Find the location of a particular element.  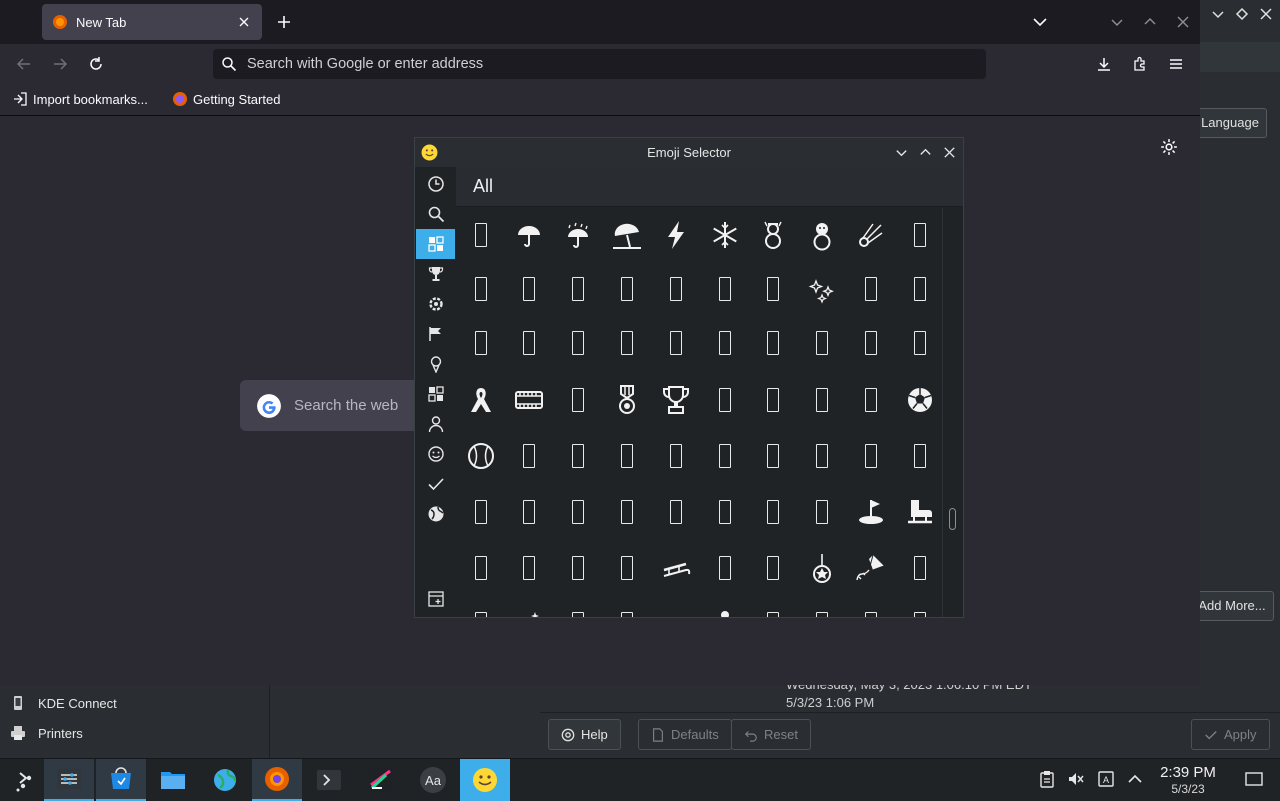

emoji-soccer-ball is located at coordinates (918, 400).